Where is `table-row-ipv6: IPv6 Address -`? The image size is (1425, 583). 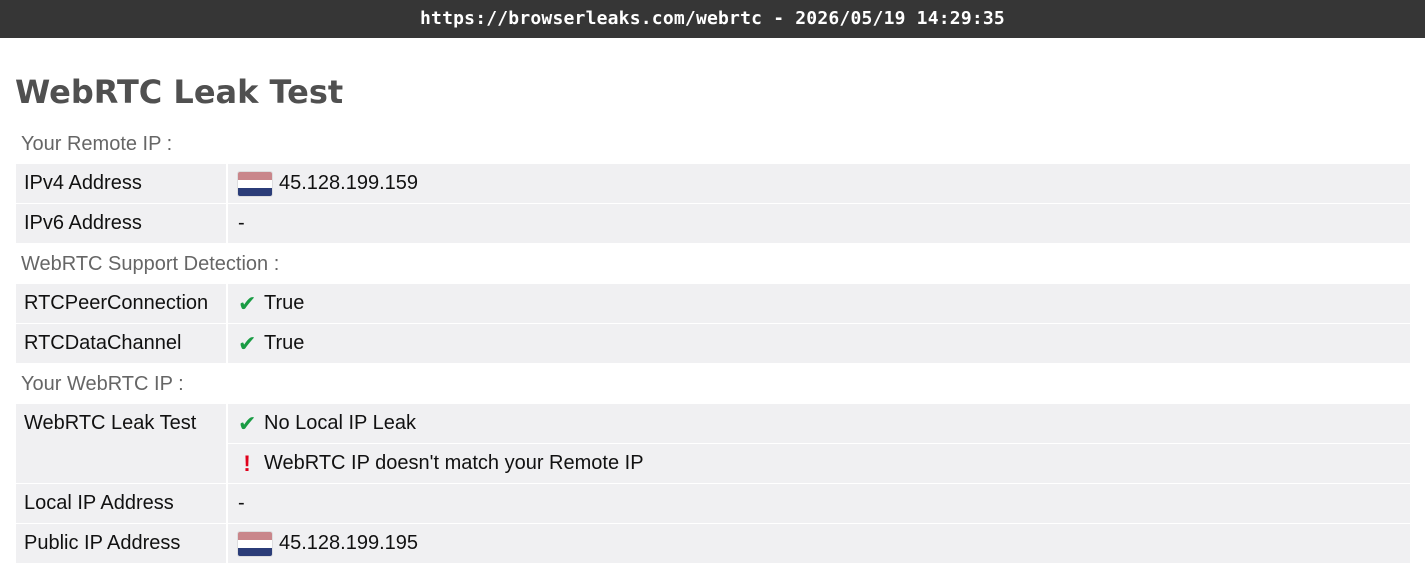 table-row-ipv6: IPv6 Address - is located at coordinates (713, 224).